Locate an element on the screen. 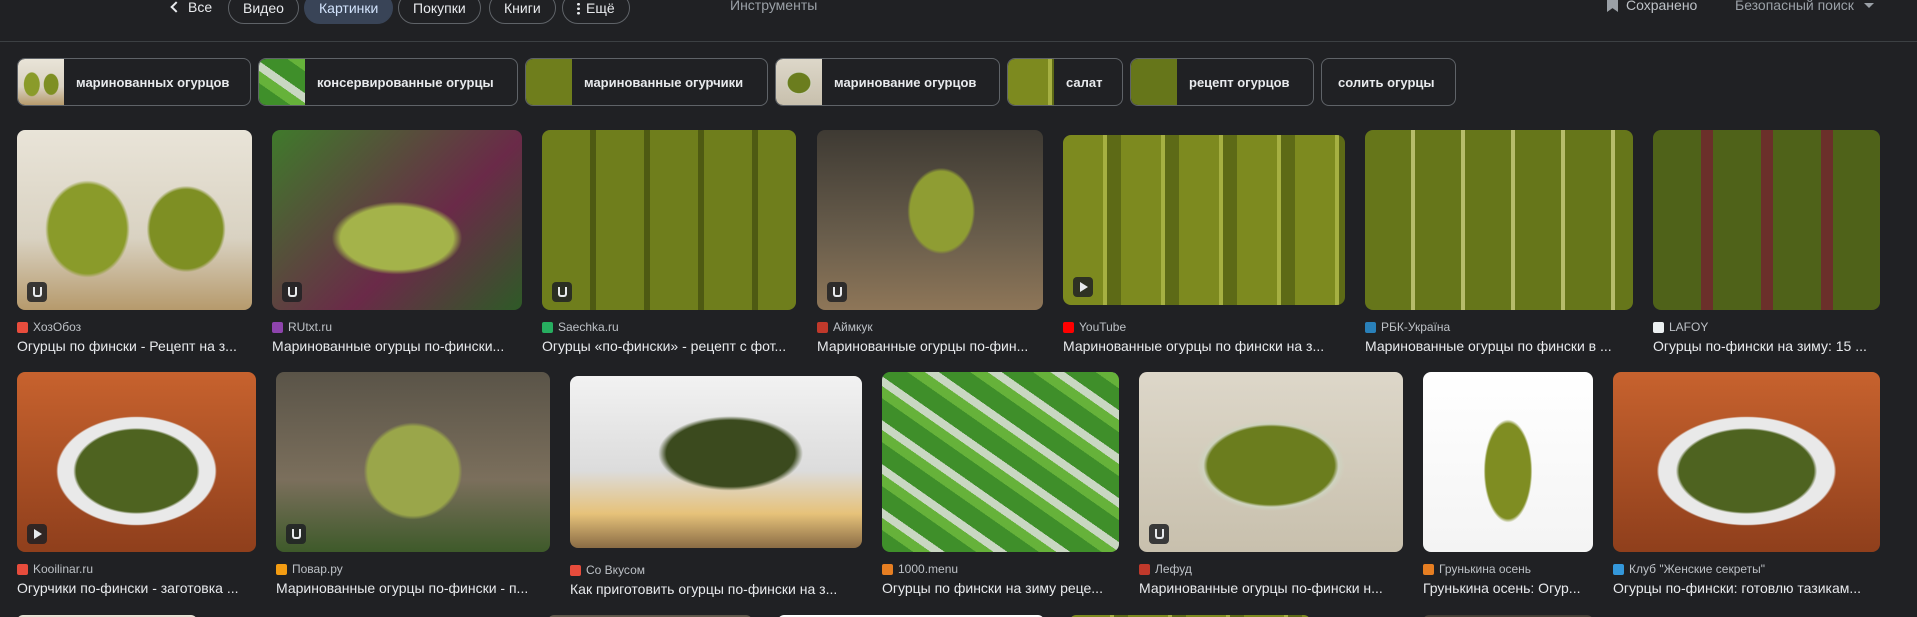  result-source: Повар.ру is located at coordinates (413, 569).